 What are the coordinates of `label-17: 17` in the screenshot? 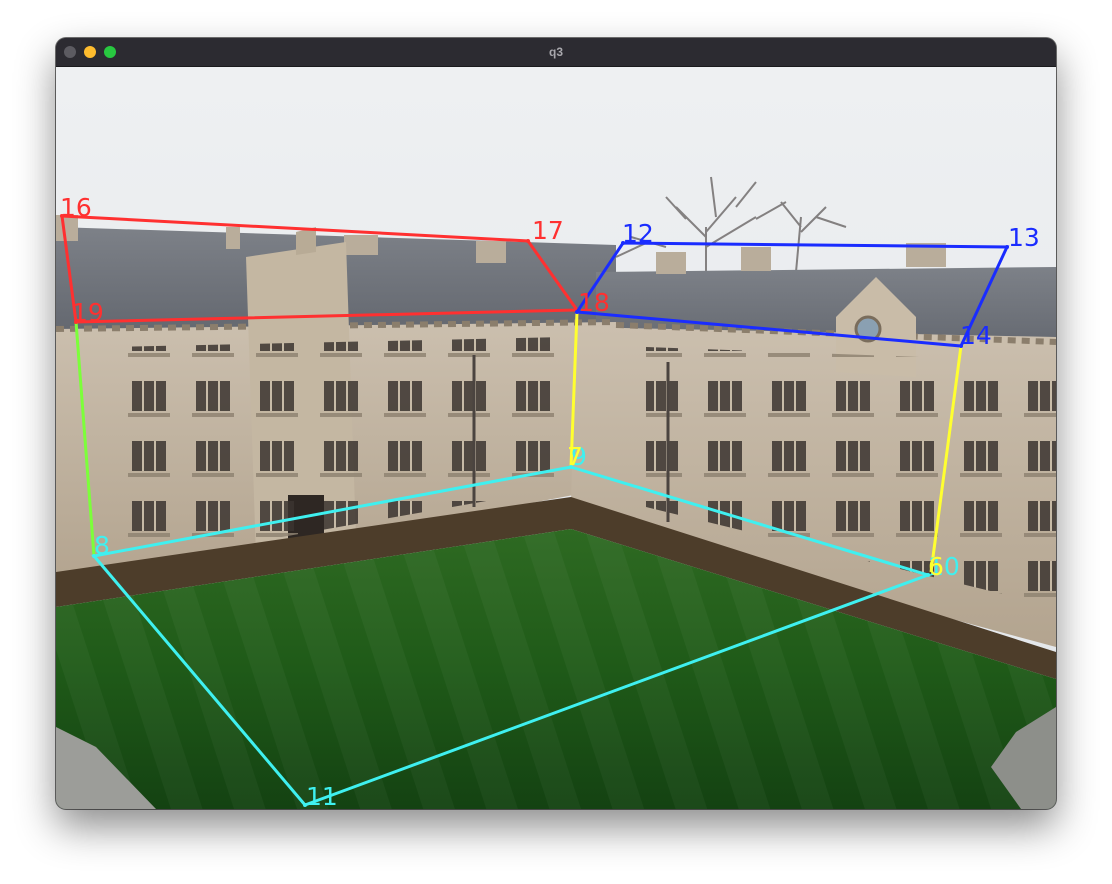 It's located at (548, 230).